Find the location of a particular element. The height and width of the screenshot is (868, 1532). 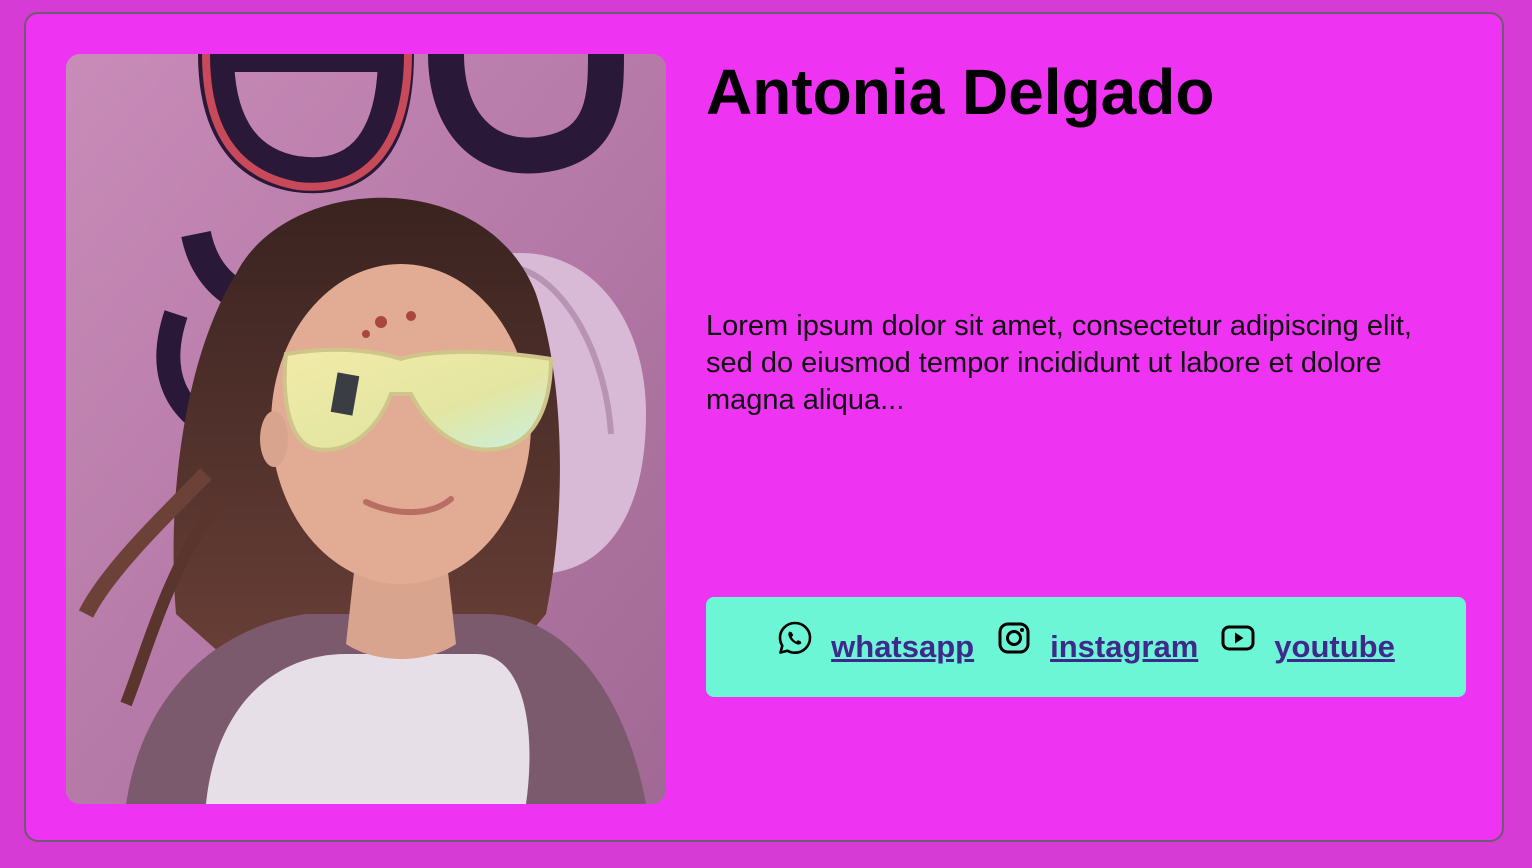

youtube-link: youtube is located at coordinates (1307, 645).